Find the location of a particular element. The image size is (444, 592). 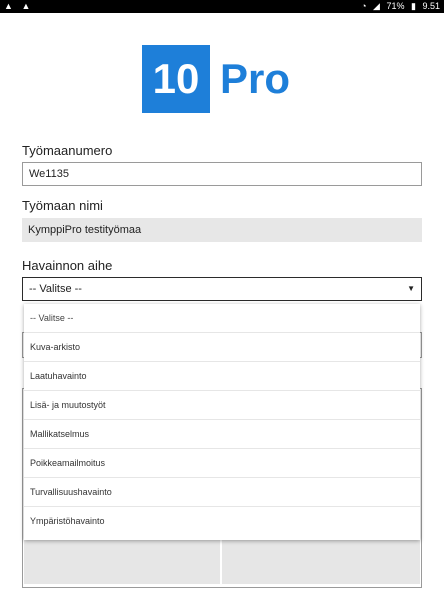

status-bar: ▲ ▲ ◔ ◢ 71% ▮ 9.51 is located at coordinates (222, 6).